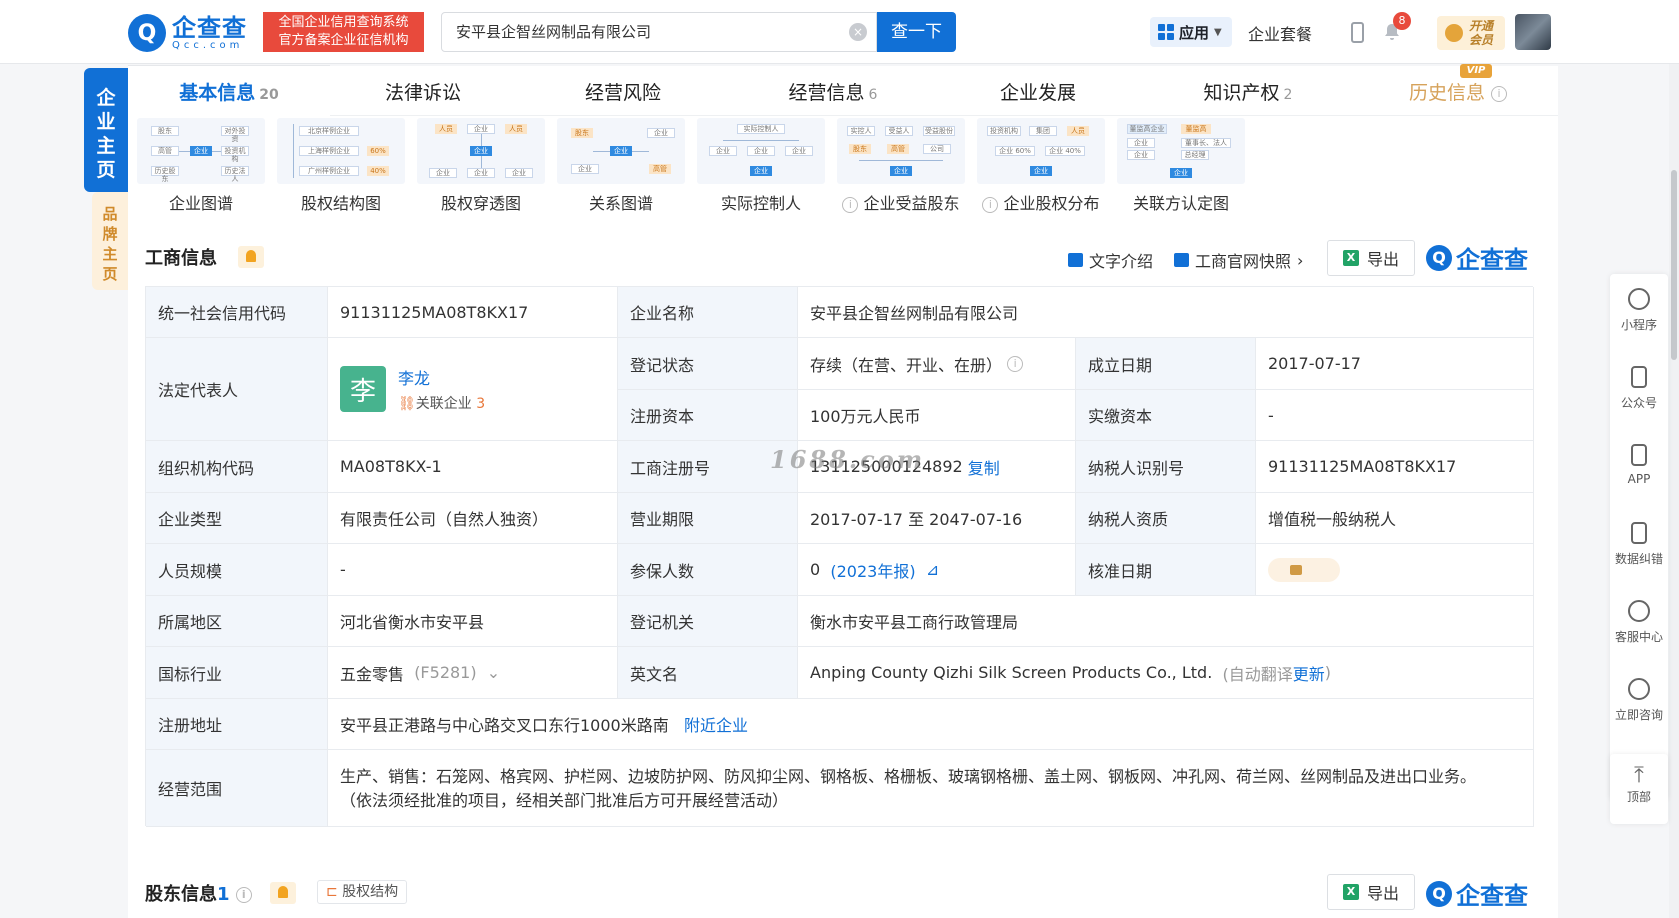 This screenshot has width=1679, height=918. I want to click on app-download-button: APP, so click(1639, 469).